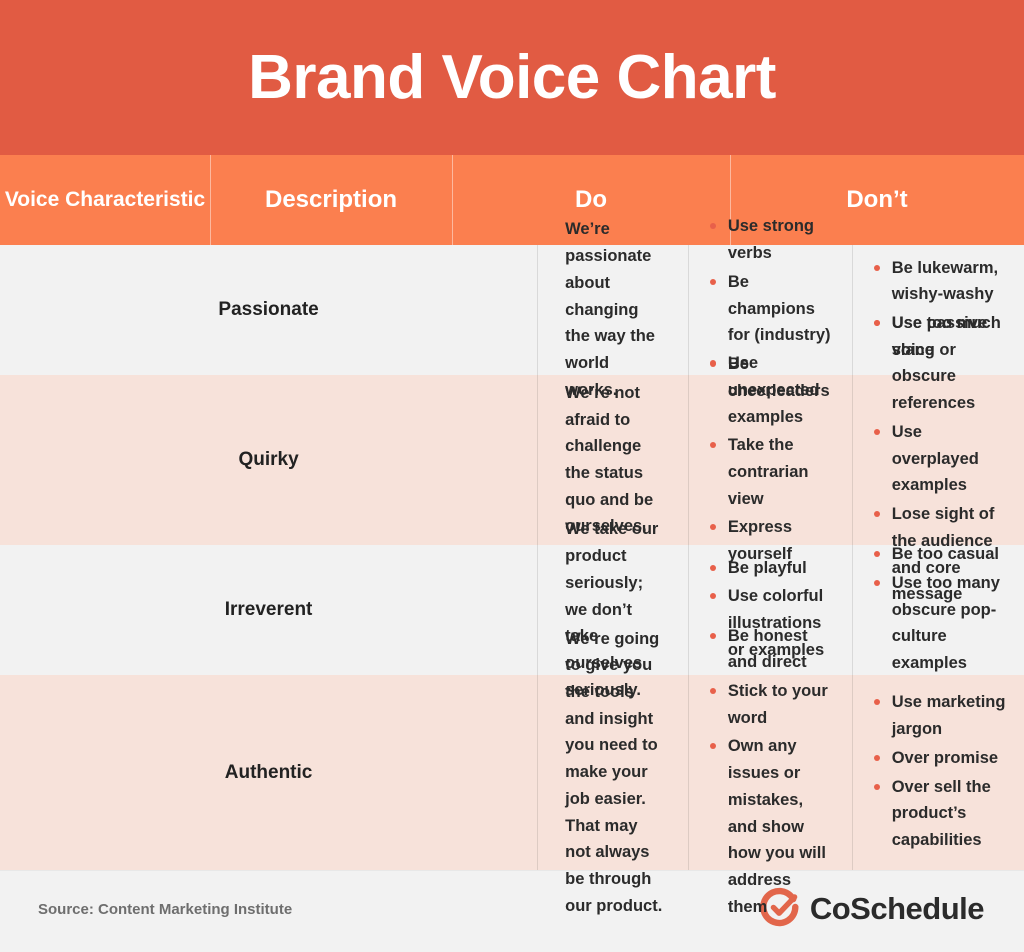  I want to click on cell-voice-characteristic: Passionate, so click(268, 310).